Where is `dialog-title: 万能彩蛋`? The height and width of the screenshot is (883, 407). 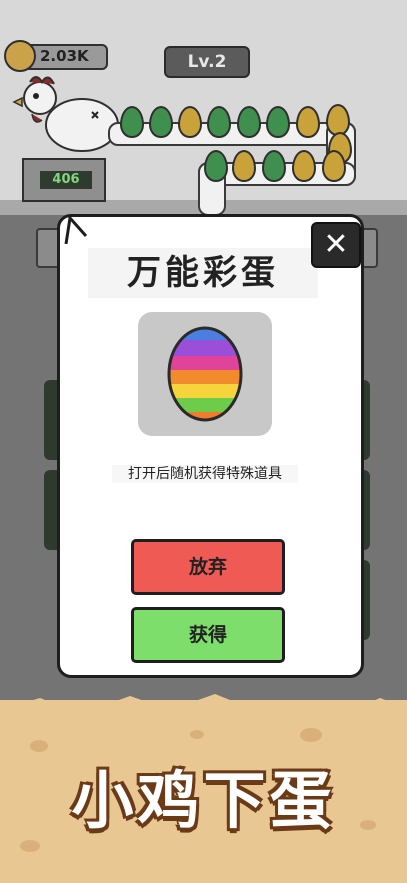 dialog-title: 万能彩蛋 is located at coordinates (203, 273).